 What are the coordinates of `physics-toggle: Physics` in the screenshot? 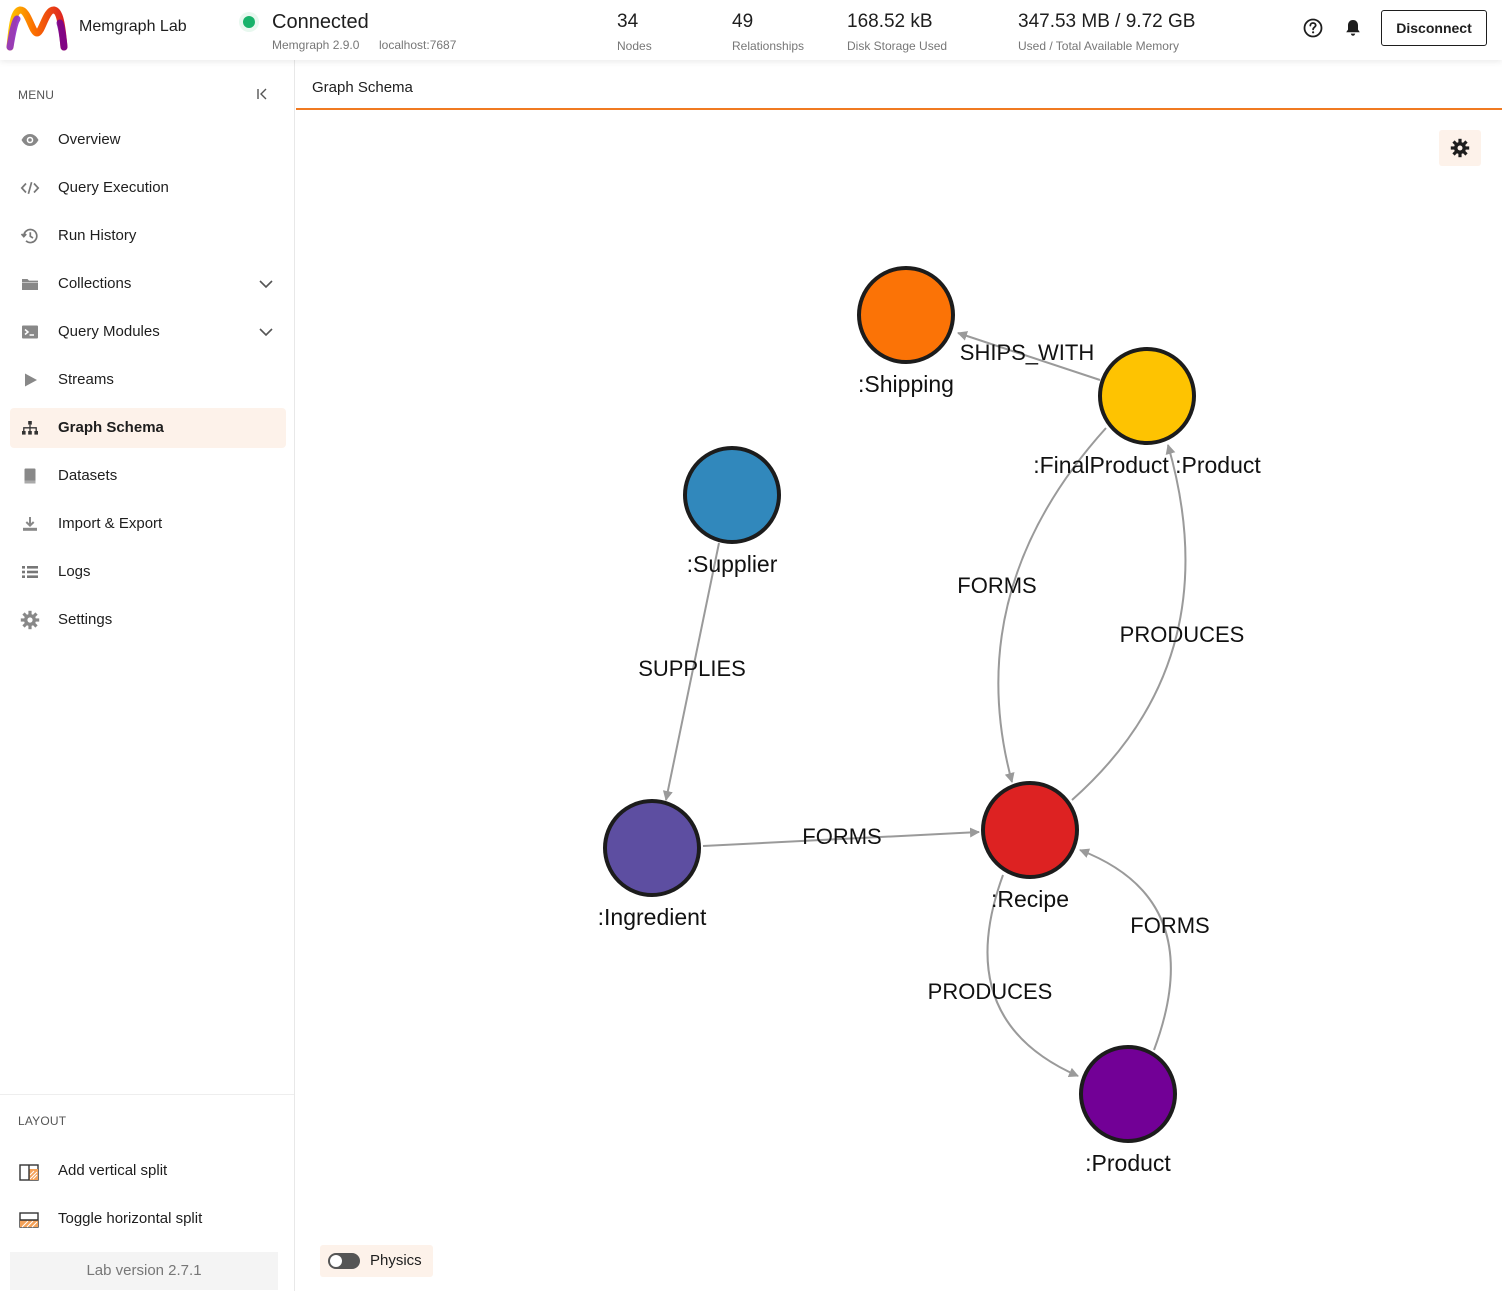 It's located at (376, 1261).